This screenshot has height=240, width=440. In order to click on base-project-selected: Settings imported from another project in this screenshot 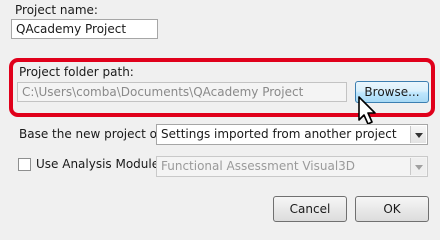, I will do `click(279, 134)`.